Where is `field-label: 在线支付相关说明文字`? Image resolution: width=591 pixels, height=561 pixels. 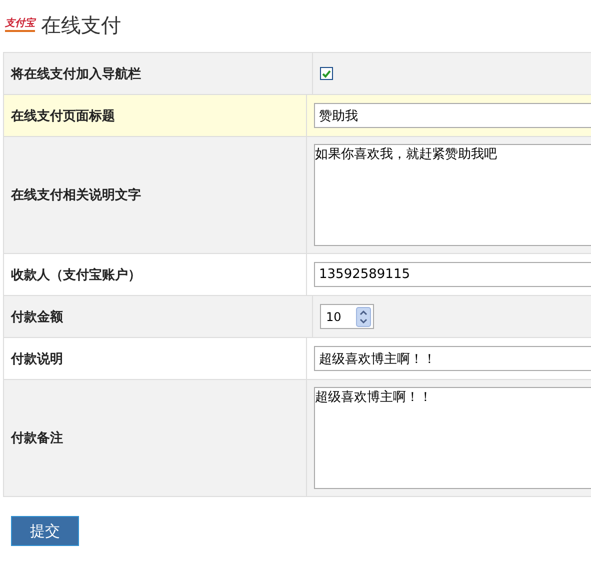
field-label: 在线支付相关说明文字 is located at coordinates (76, 195).